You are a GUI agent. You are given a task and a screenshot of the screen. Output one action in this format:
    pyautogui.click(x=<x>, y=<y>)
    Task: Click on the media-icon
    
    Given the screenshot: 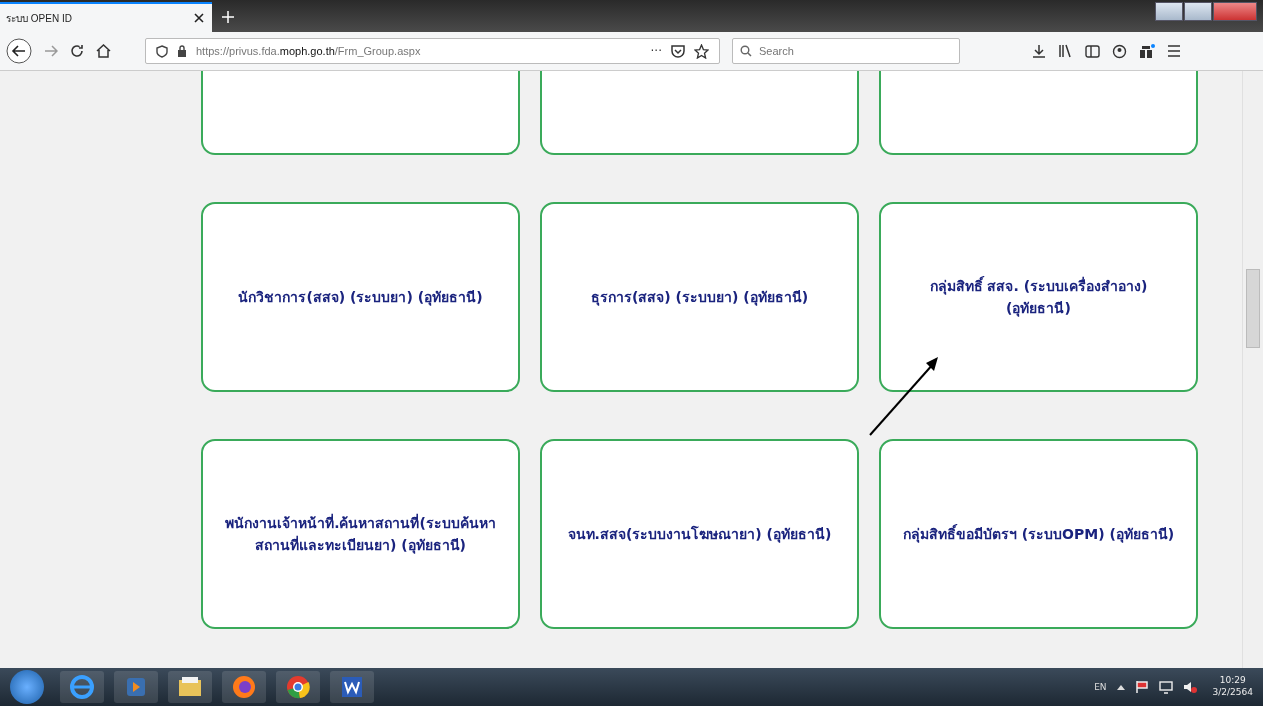 What is the action you would take?
    pyautogui.click(x=136, y=687)
    